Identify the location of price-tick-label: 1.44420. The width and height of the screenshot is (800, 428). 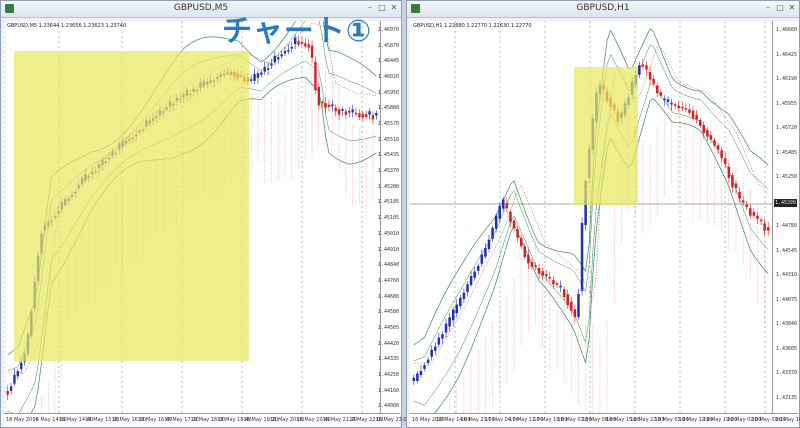
(388, 343).